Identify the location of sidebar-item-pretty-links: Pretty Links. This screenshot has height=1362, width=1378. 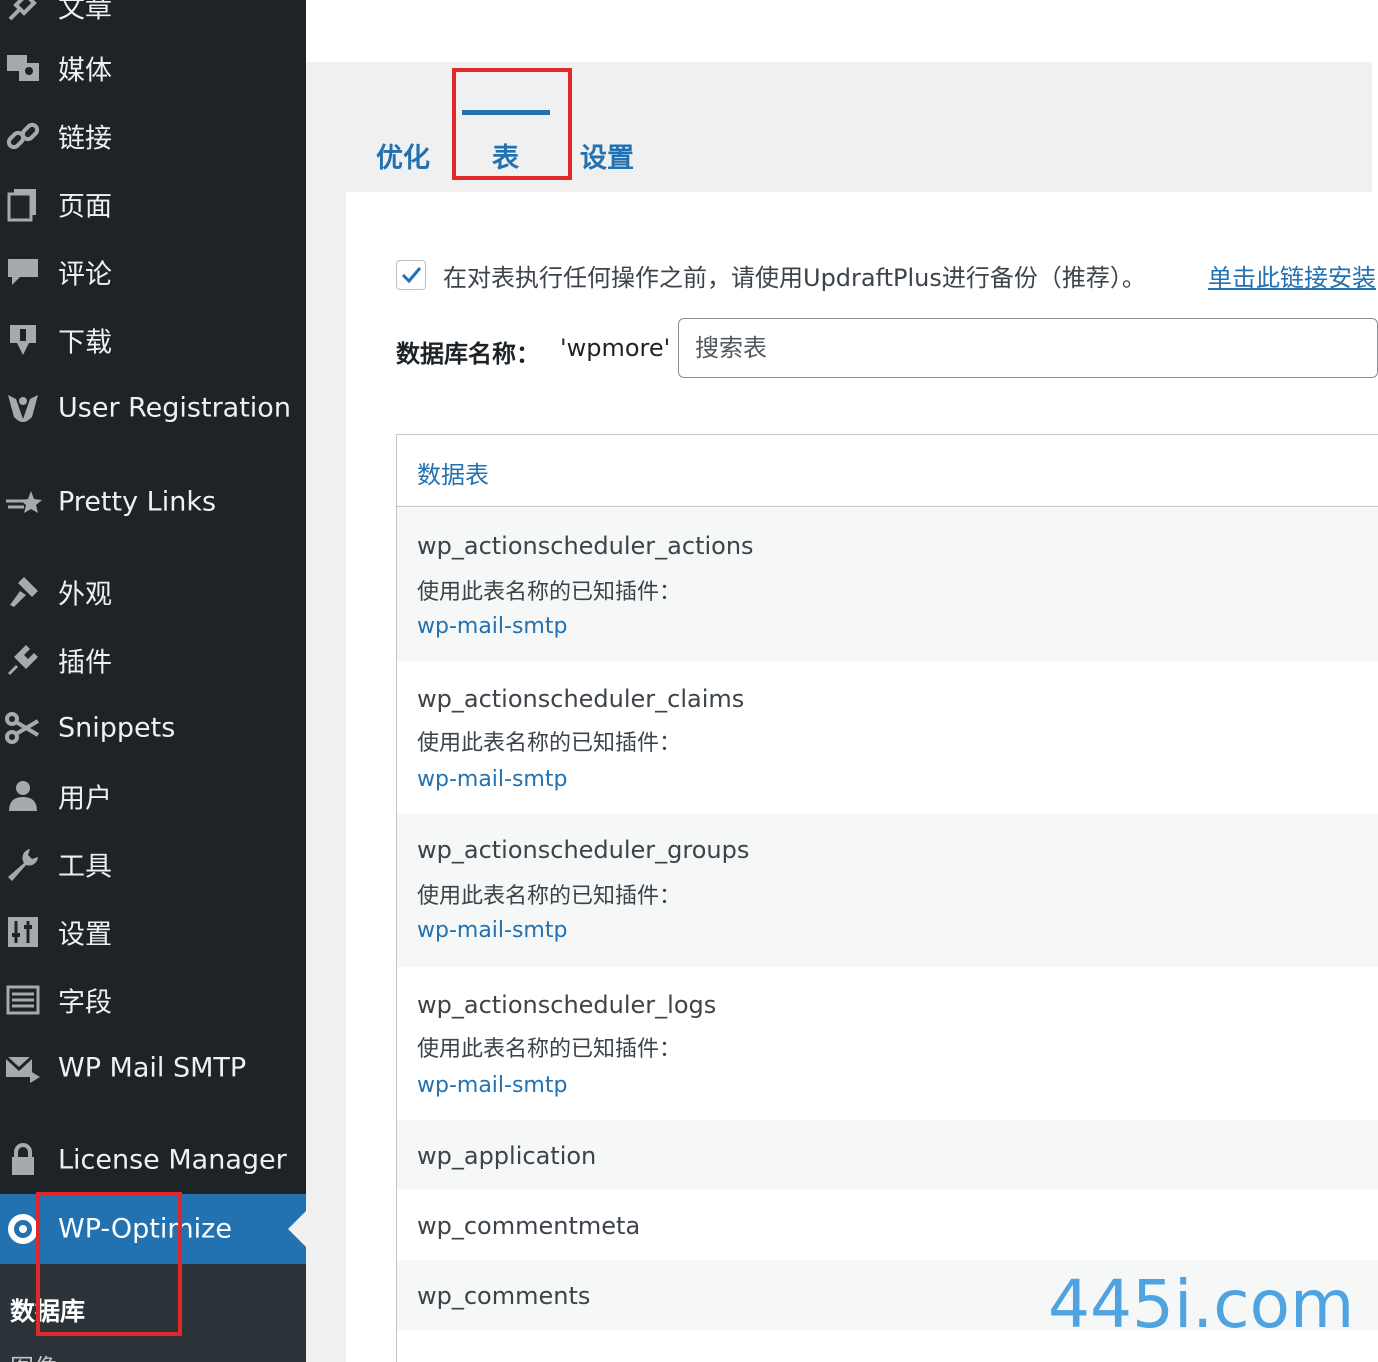
(153, 502).